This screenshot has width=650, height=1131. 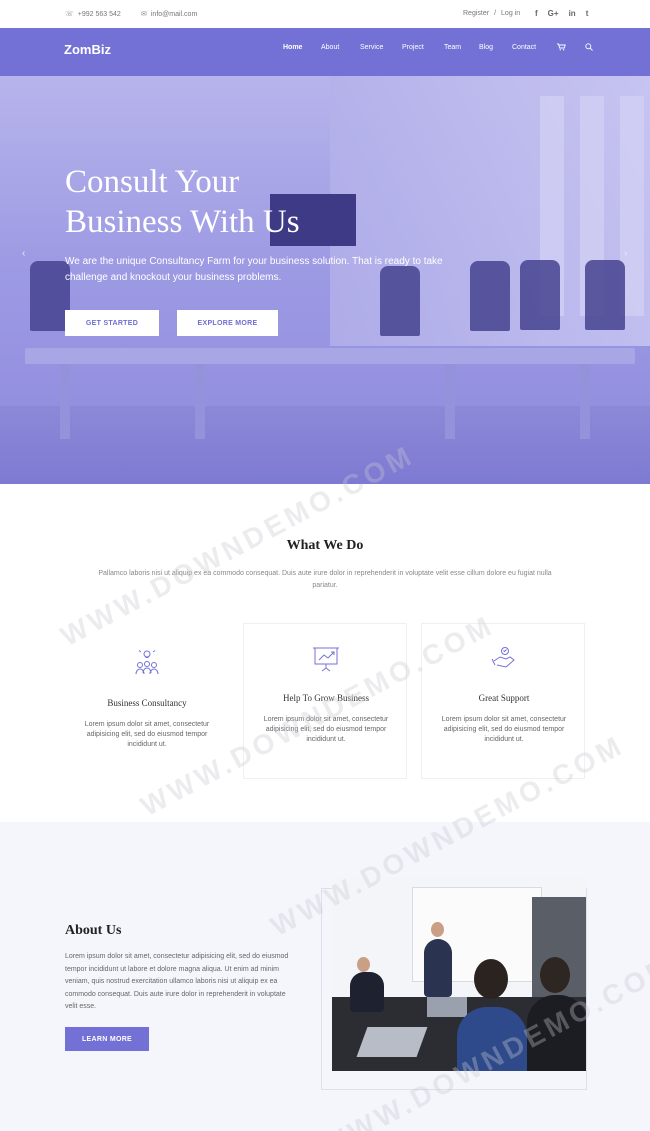 What do you see at coordinates (504, 698) in the screenshot?
I see `service-card-title: Great Support` at bounding box center [504, 698].